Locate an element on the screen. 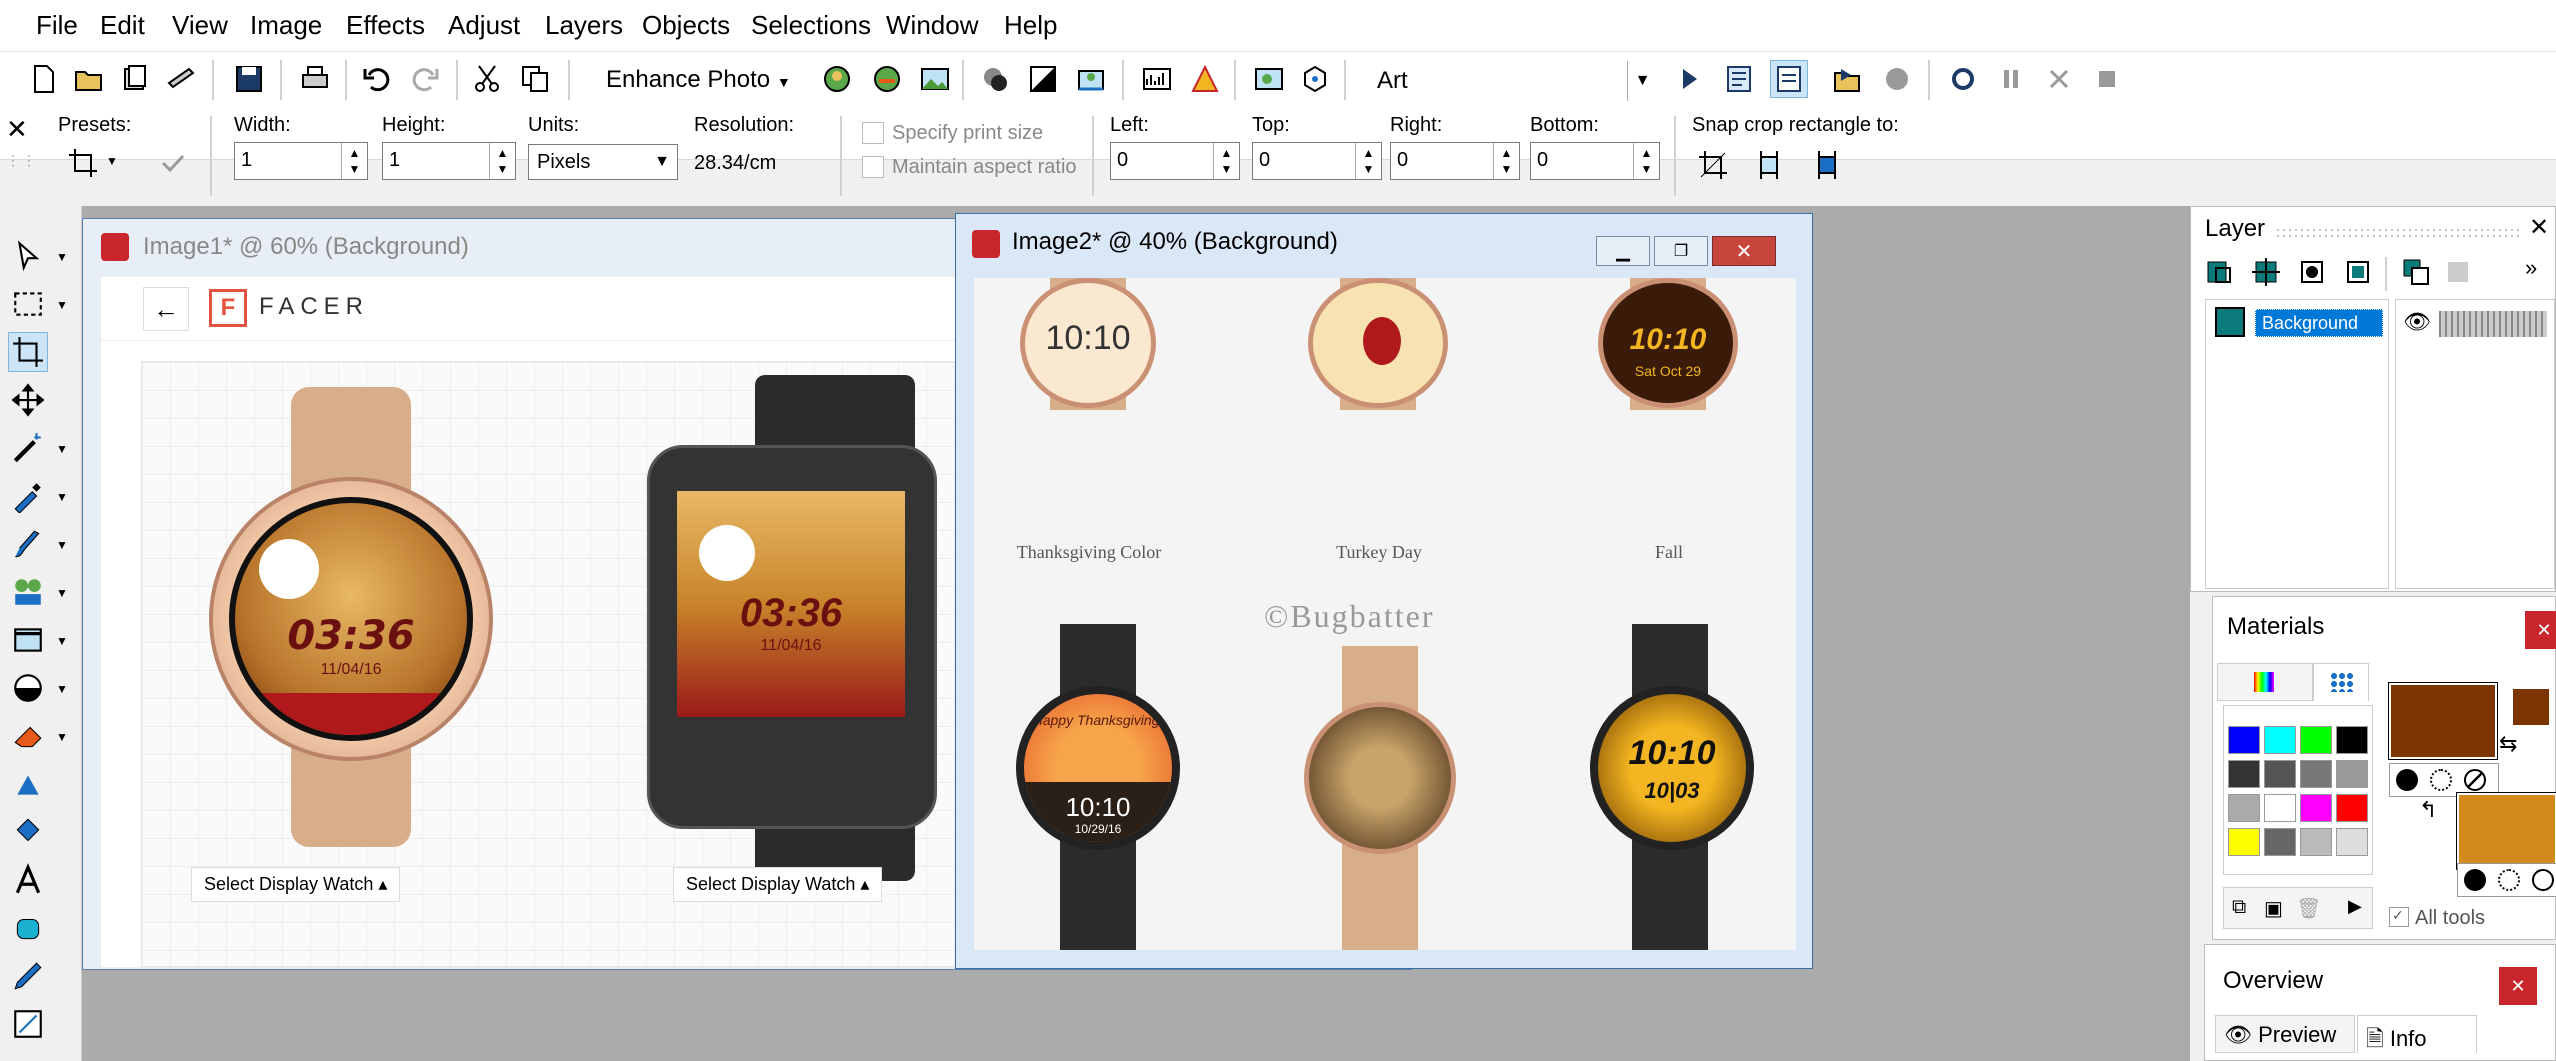  background-color-swatch is located at coordinates (2506, 831).